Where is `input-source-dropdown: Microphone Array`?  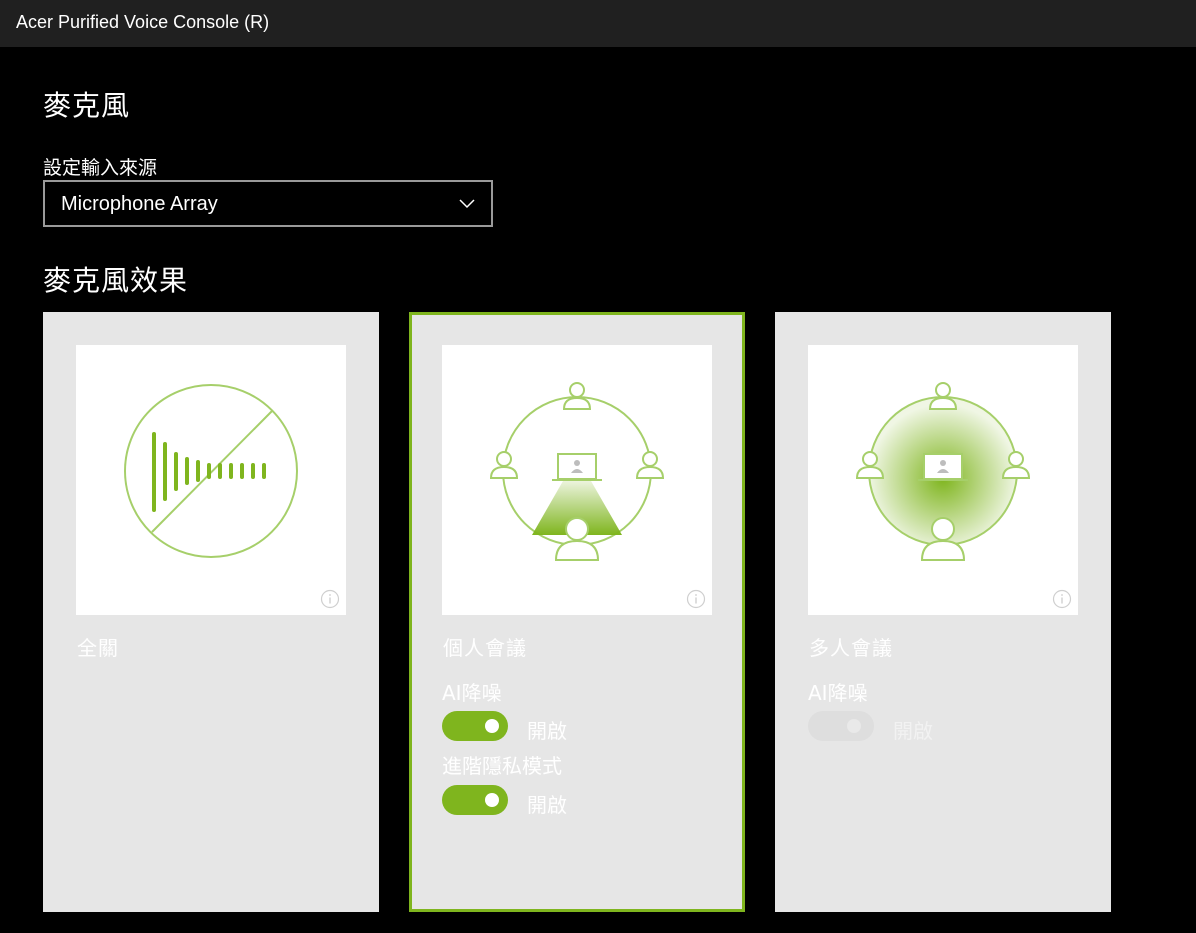
input-source-dropdown: Microphone Array is located at coordinates (268, 203).